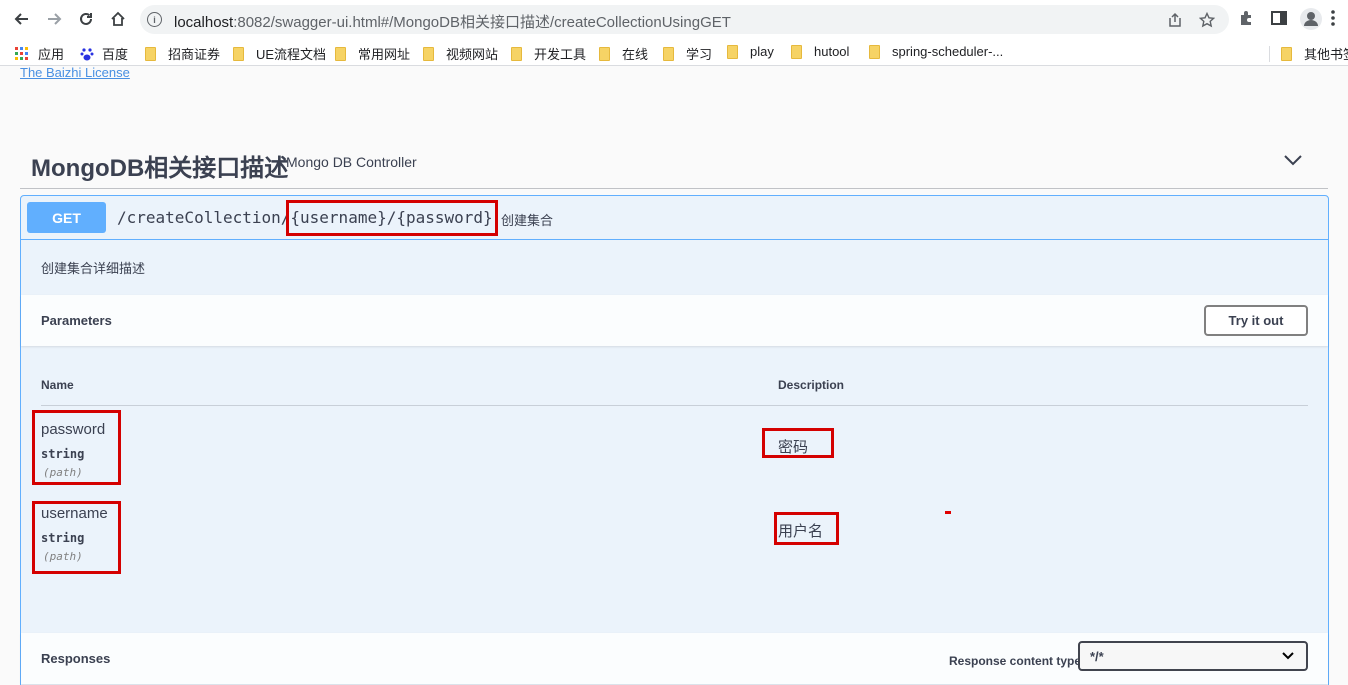 Image resolution: width=1348 pixels, height=685 pixels. Describe the element at coordinates (351, 162) in the screenshot. I see `tag-description: Mongo DB Controller` at that location.